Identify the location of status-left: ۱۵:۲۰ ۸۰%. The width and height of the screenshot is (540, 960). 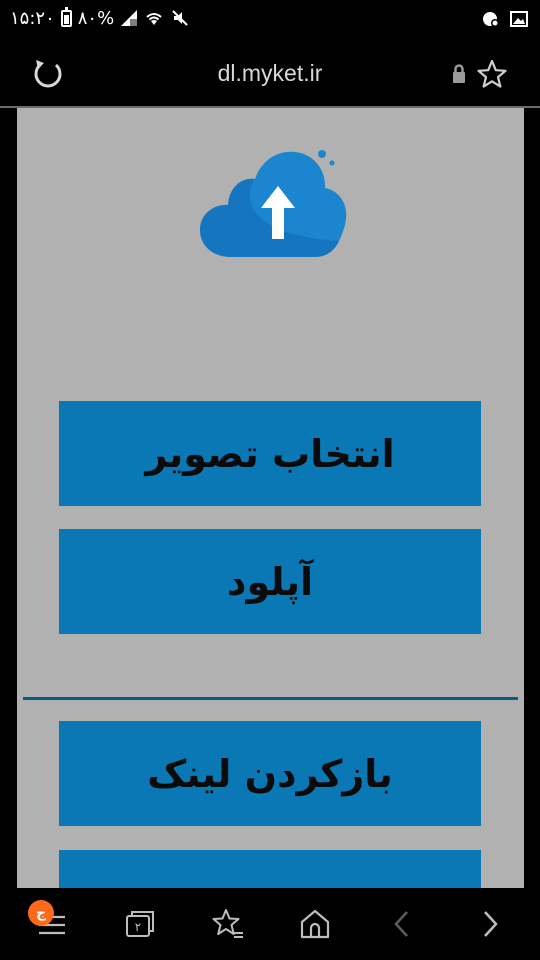
(100, 18).